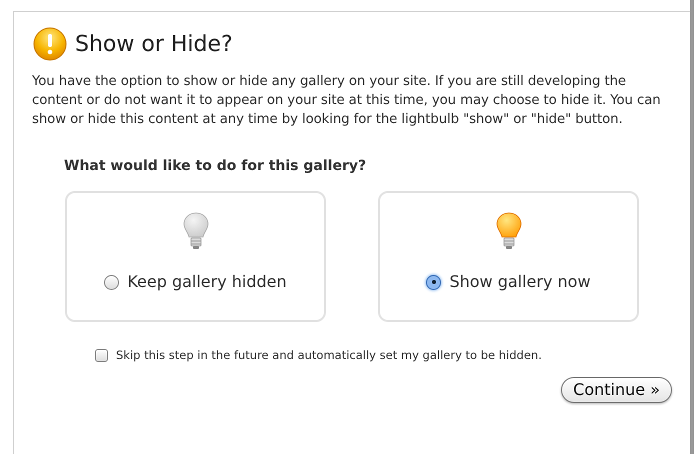 The width and height of the screenshot is (697, 454). I want to click on option-card: Show gallery now, so click(508, 256).